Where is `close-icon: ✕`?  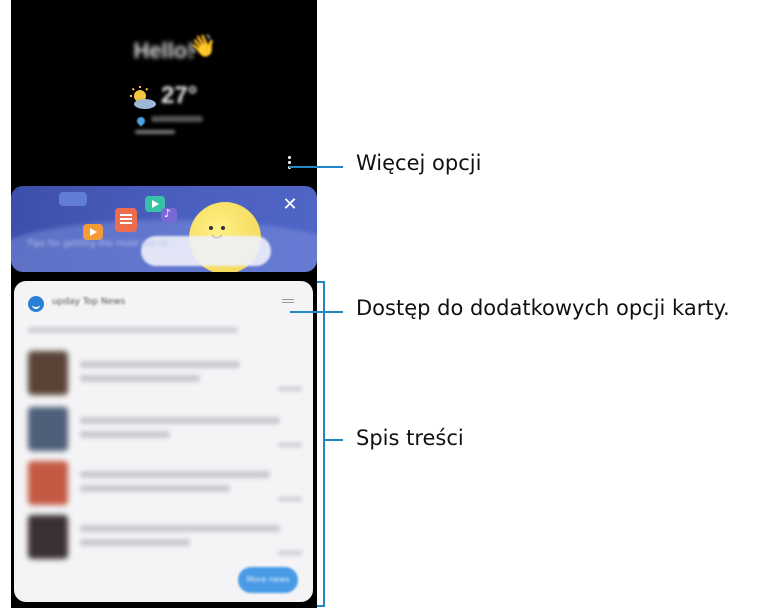
close-icon: ✕ is located at coordinates (290, 205).